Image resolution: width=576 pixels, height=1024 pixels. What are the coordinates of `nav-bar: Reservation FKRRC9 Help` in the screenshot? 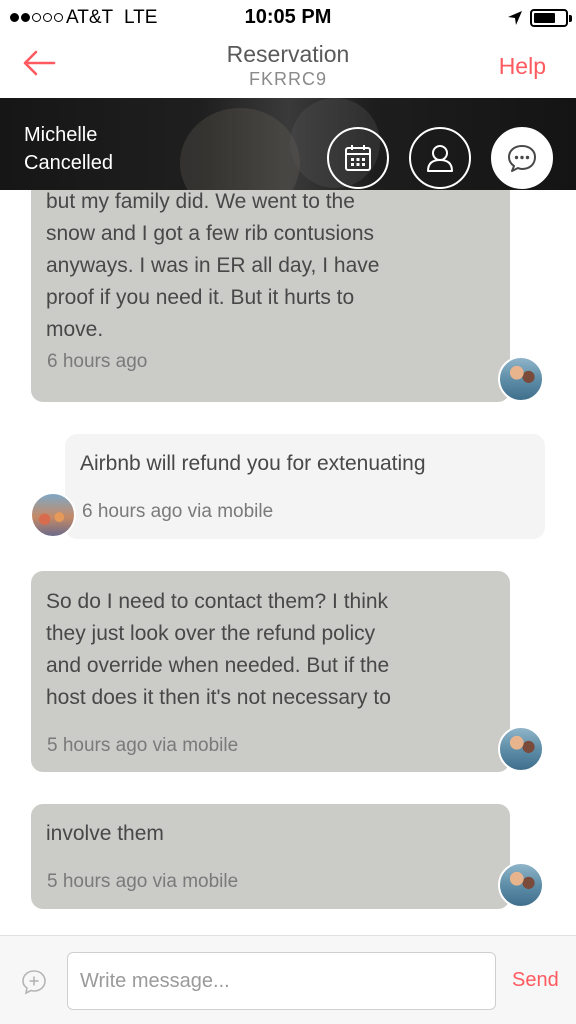 It's located at (288, 67).